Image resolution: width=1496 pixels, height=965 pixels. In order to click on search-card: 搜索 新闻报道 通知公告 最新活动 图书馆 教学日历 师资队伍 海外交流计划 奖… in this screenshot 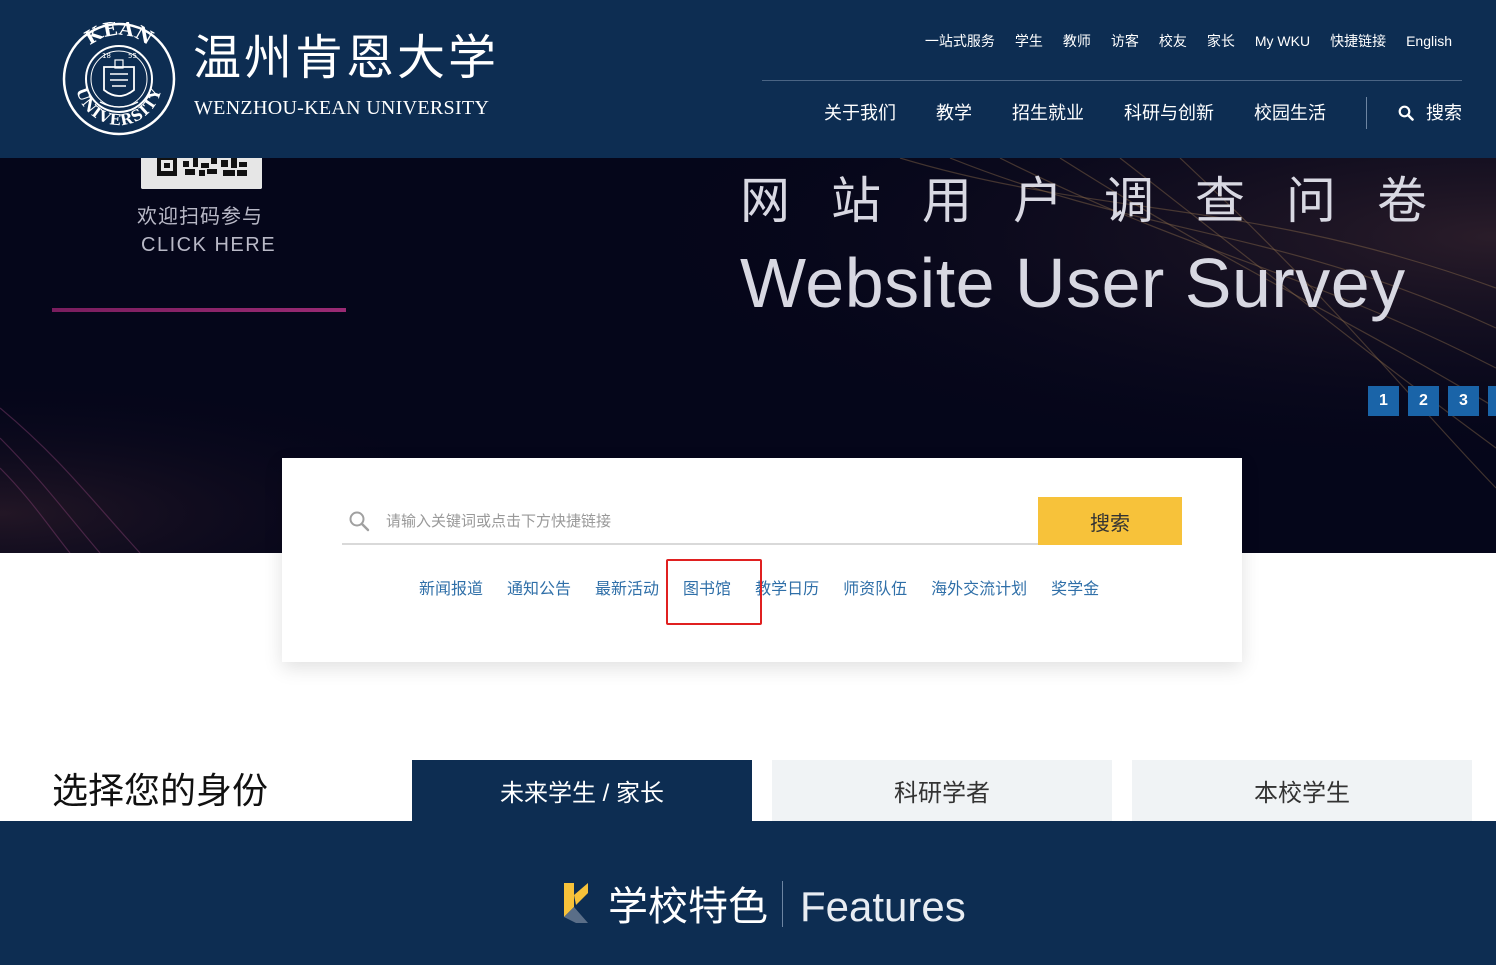, I will do `click(762, 560)`.